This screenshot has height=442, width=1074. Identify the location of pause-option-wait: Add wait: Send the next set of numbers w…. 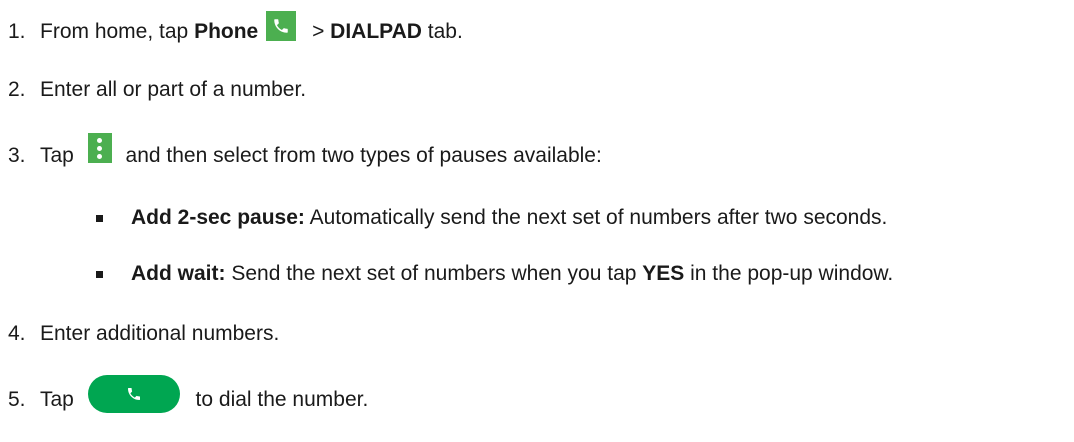
(494, 274).